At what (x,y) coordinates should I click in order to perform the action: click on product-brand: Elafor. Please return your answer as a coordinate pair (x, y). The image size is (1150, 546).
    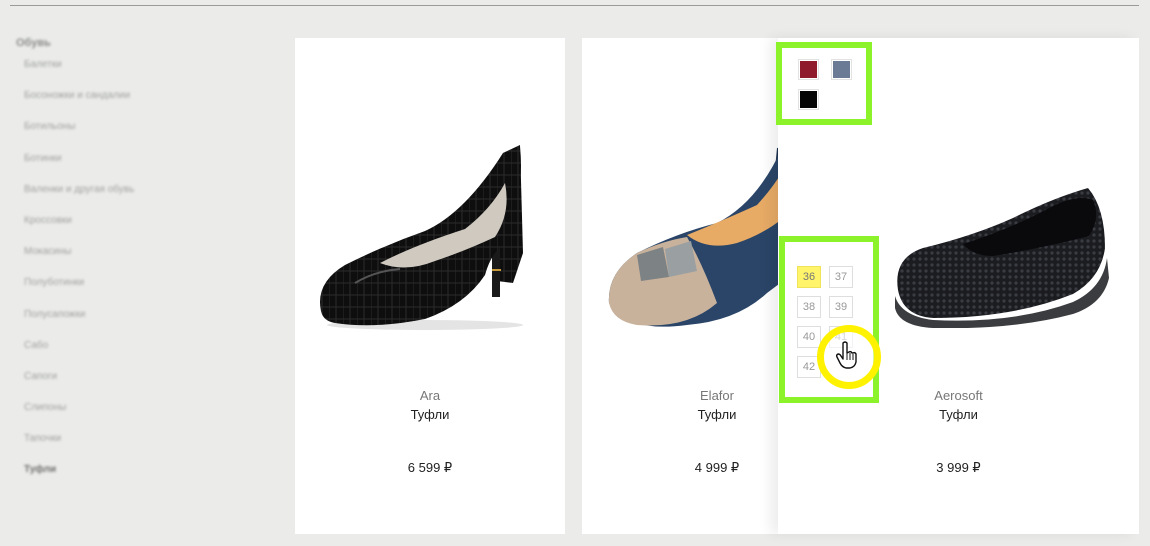
    Looking at the image, I should click on (717, 395).